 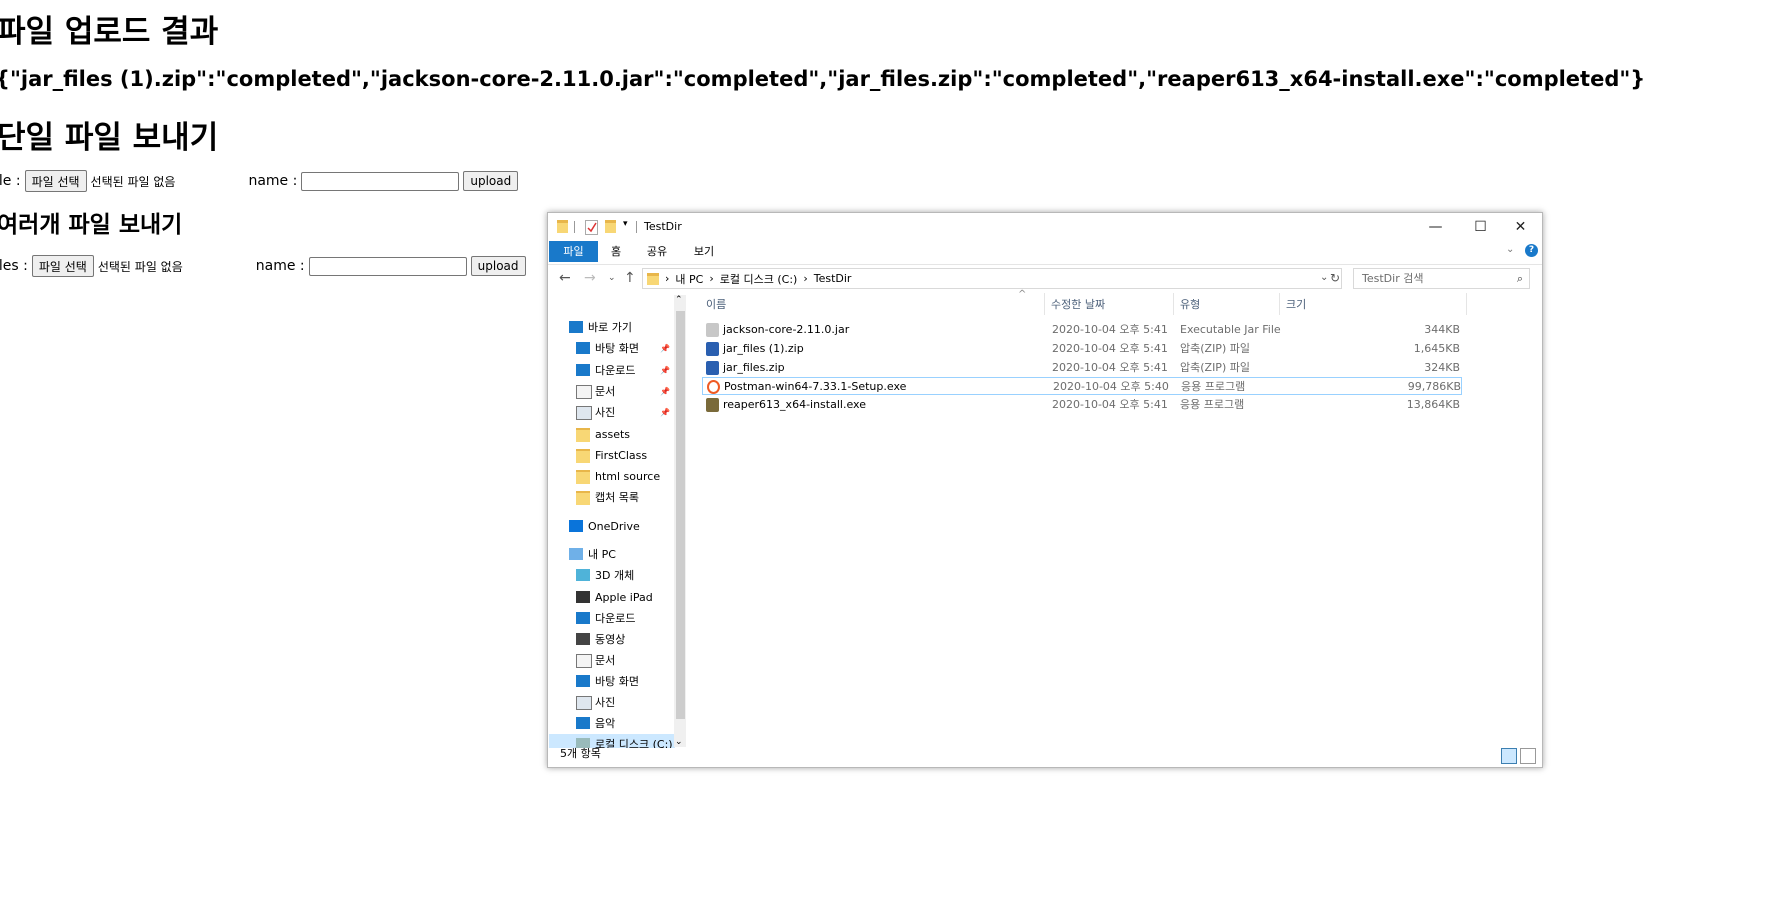 I want to click on column-header-size: 크기, so click(x=1296, y=304).